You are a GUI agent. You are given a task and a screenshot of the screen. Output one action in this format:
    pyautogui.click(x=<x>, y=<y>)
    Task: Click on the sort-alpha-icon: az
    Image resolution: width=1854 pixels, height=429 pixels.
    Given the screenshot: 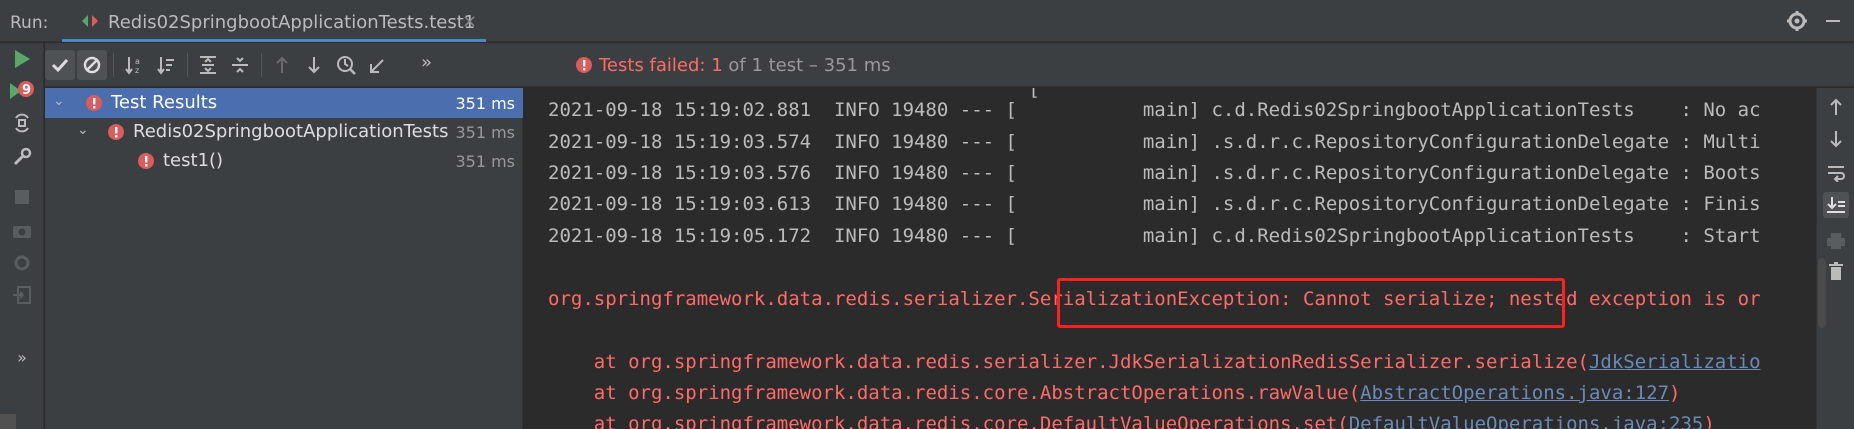 What is the action you would take?
    pyautogui.click(x=132, y=66)
    